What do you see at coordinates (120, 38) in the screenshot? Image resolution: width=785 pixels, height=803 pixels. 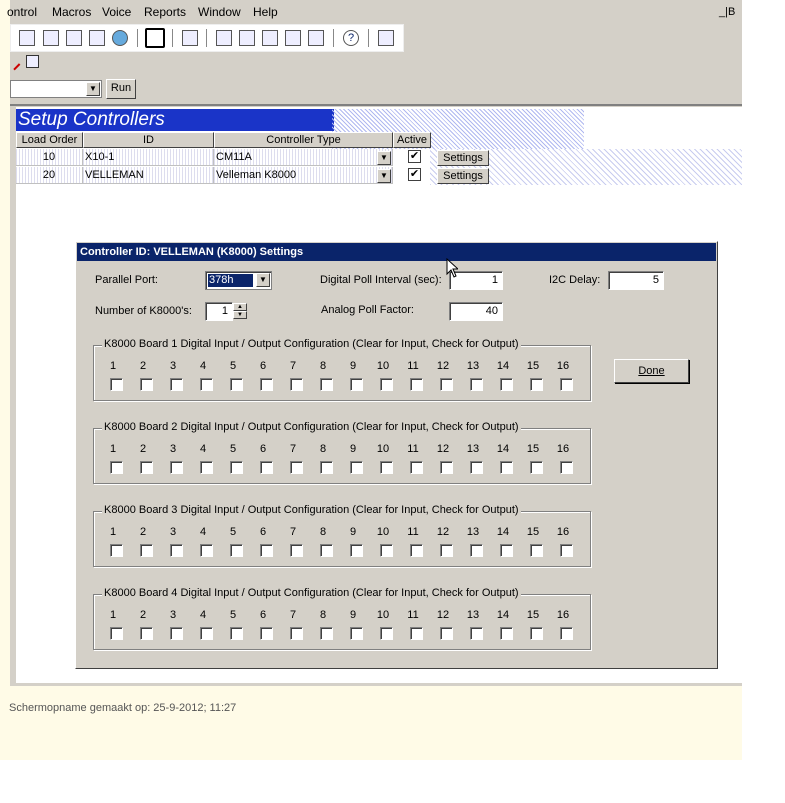 I see `globe-icon` at bounding box center [120, 38].